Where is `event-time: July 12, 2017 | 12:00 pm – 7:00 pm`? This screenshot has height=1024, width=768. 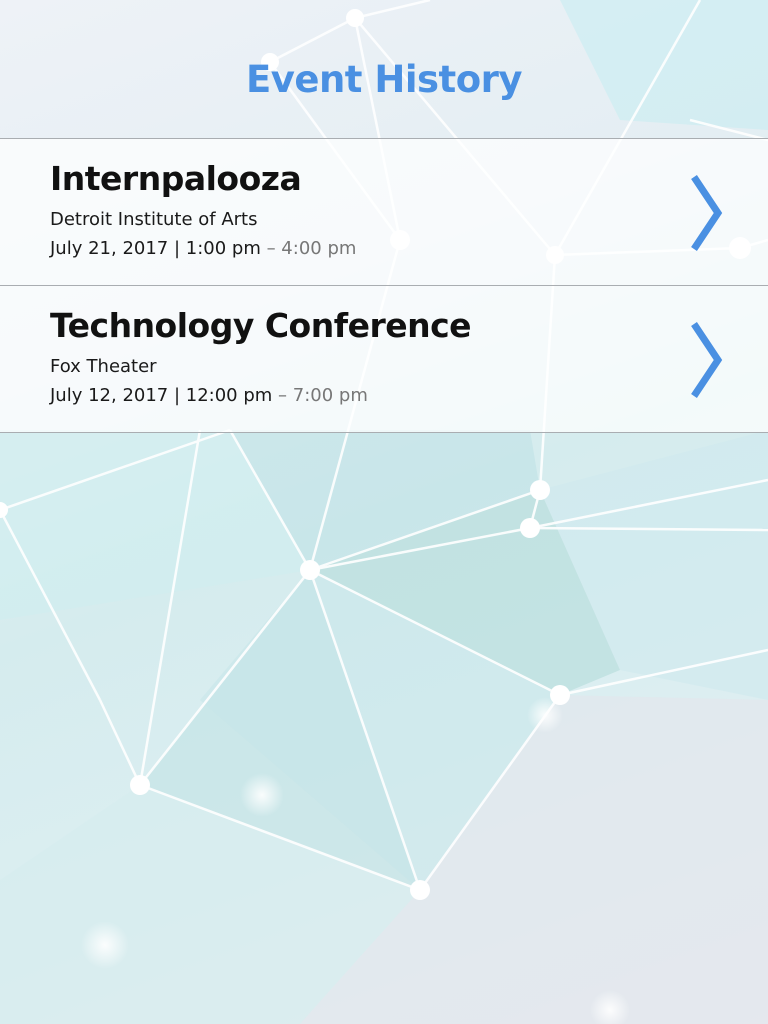
event-time: July 12, 2017 | 12:00 pm – 7:00 pm is located at coordinates (209, 395).